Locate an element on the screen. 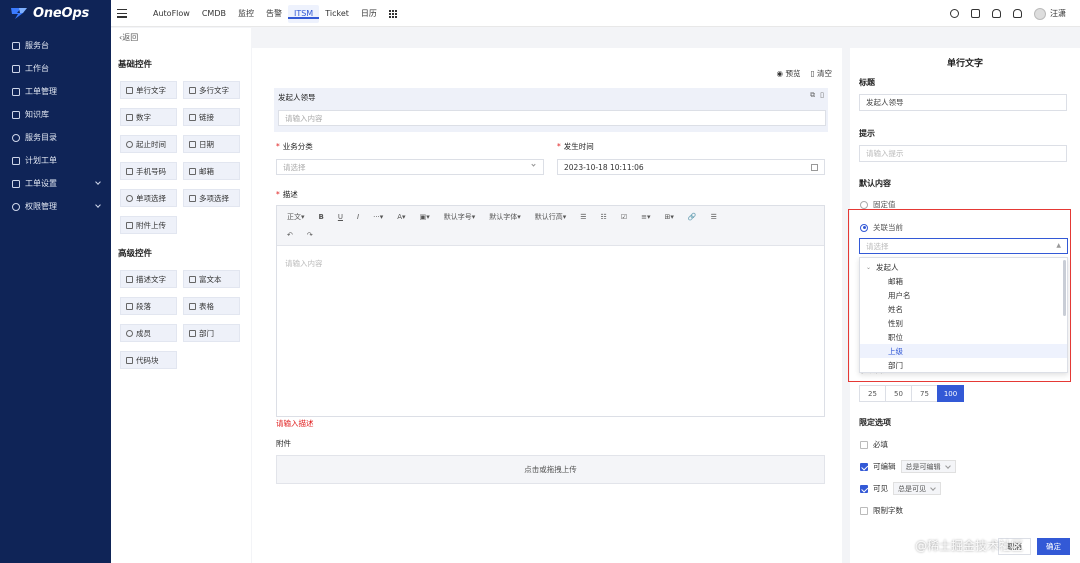 The image size is (1080, 563). visible-select: 总是可见 is located at coordinates (917, 488).